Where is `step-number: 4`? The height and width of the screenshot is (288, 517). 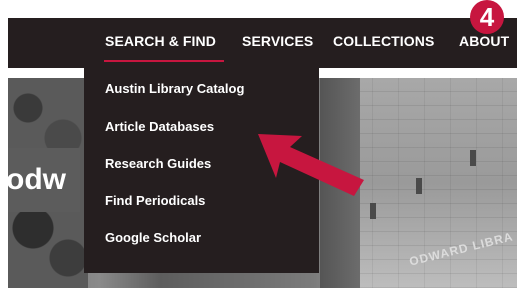 step-number: 4 is located at coordinates (487, 17).